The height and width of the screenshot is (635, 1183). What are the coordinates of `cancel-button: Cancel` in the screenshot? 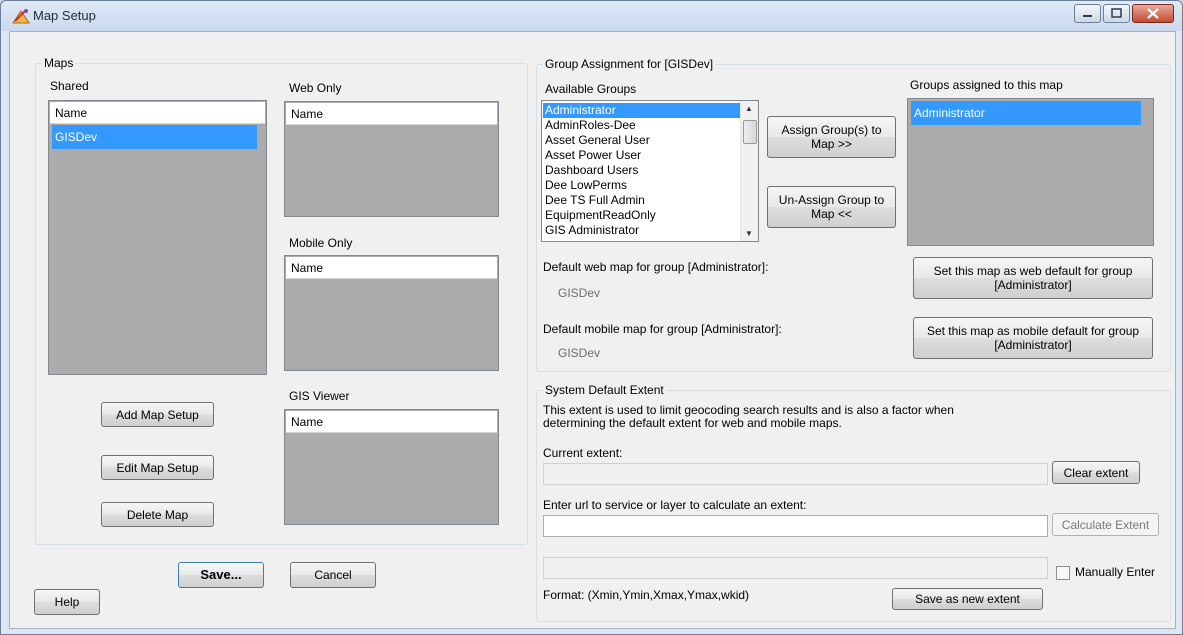 It's located at (333, 575).